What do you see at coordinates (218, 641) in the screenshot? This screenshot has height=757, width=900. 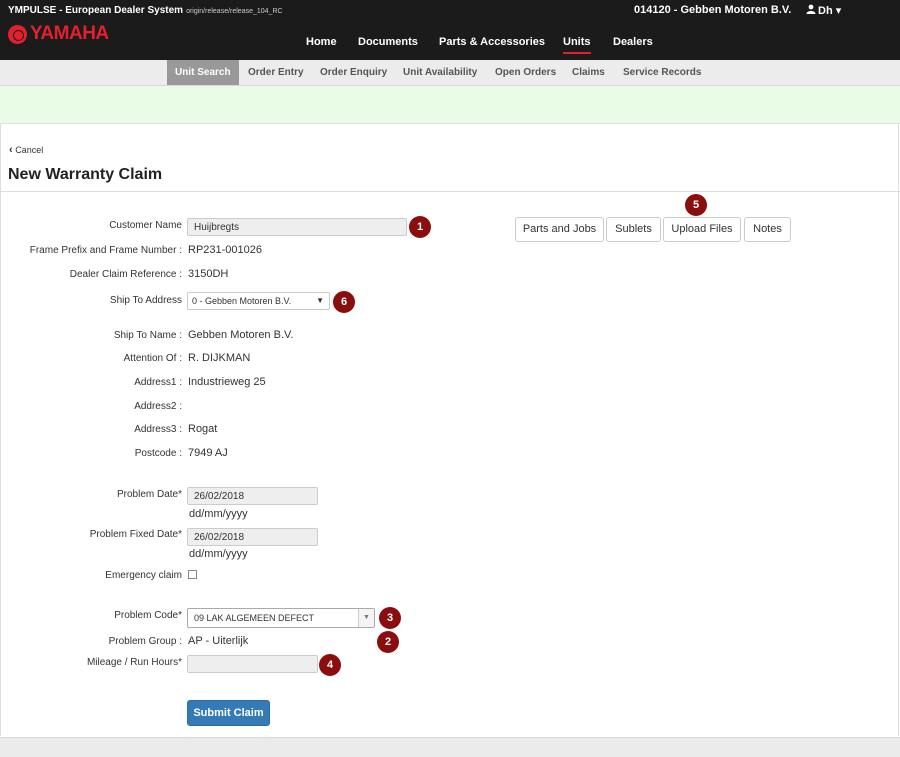 I see `problem-group-value: AP - Uiterlijk` at bounding box center [218, 641].